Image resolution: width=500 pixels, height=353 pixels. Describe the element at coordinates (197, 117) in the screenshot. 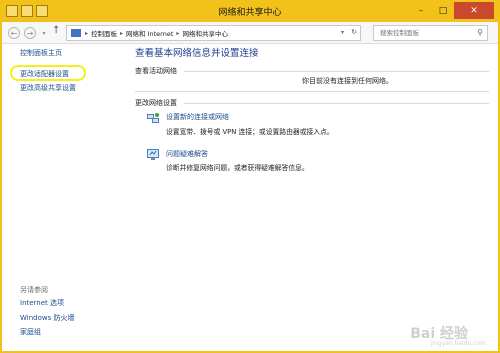

I see `setup-connection-link: 设置新的连接或网络` at that location.